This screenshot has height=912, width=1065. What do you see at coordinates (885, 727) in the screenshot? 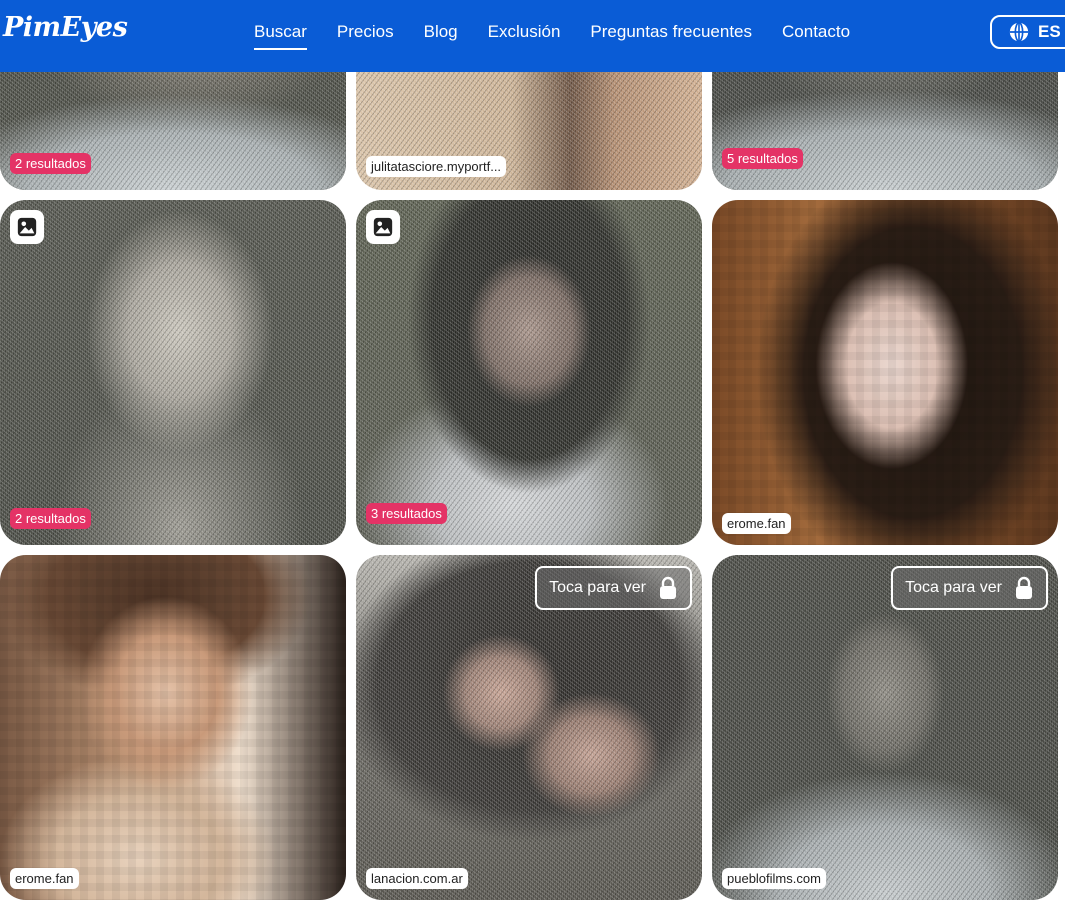
I see `result-card: Toca para ver pueblofilms.com` at bounding box center [885, 727].